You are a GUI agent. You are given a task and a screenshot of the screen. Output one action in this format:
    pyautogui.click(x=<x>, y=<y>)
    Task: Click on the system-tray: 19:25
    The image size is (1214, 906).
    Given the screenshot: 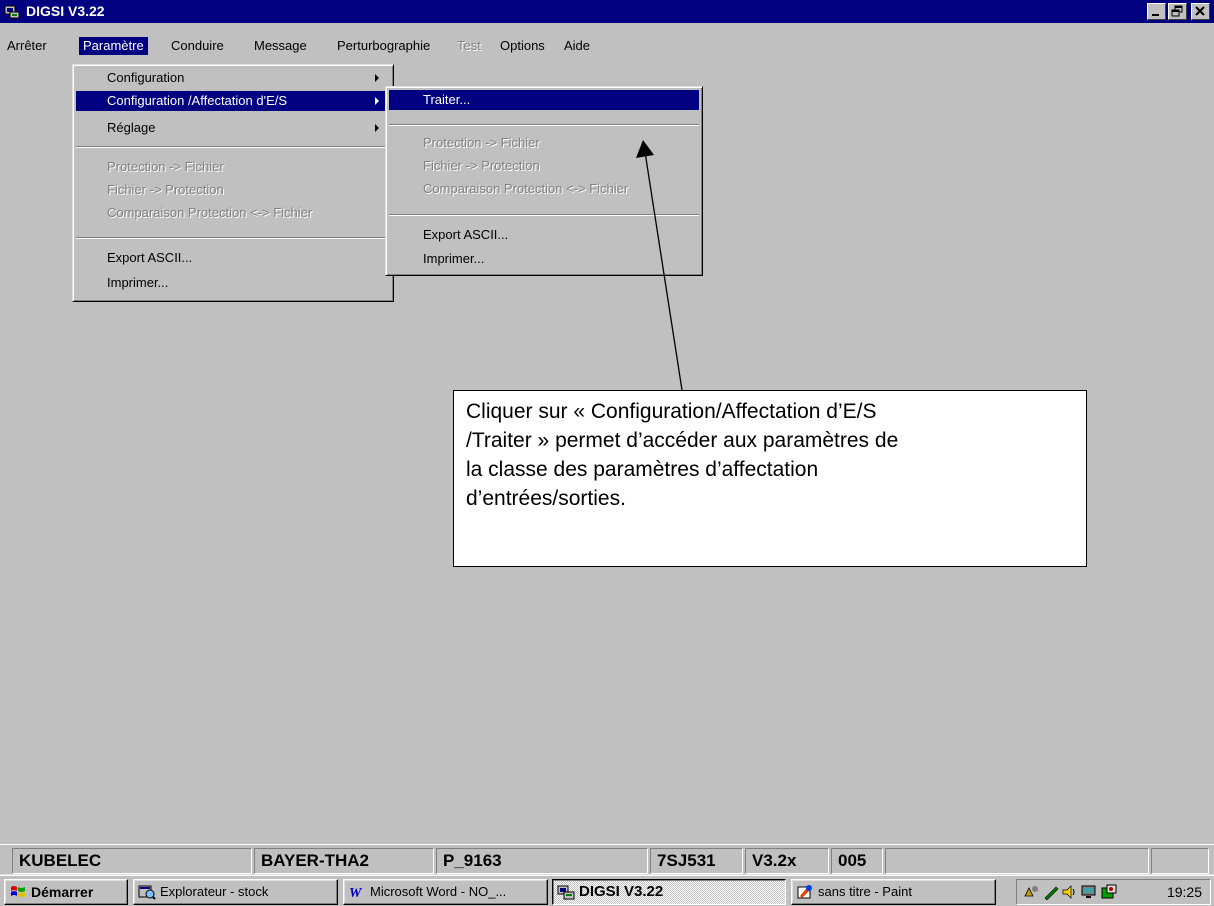 What is the action you would take?
    pyautogui.click(x=1113, y=892)
    